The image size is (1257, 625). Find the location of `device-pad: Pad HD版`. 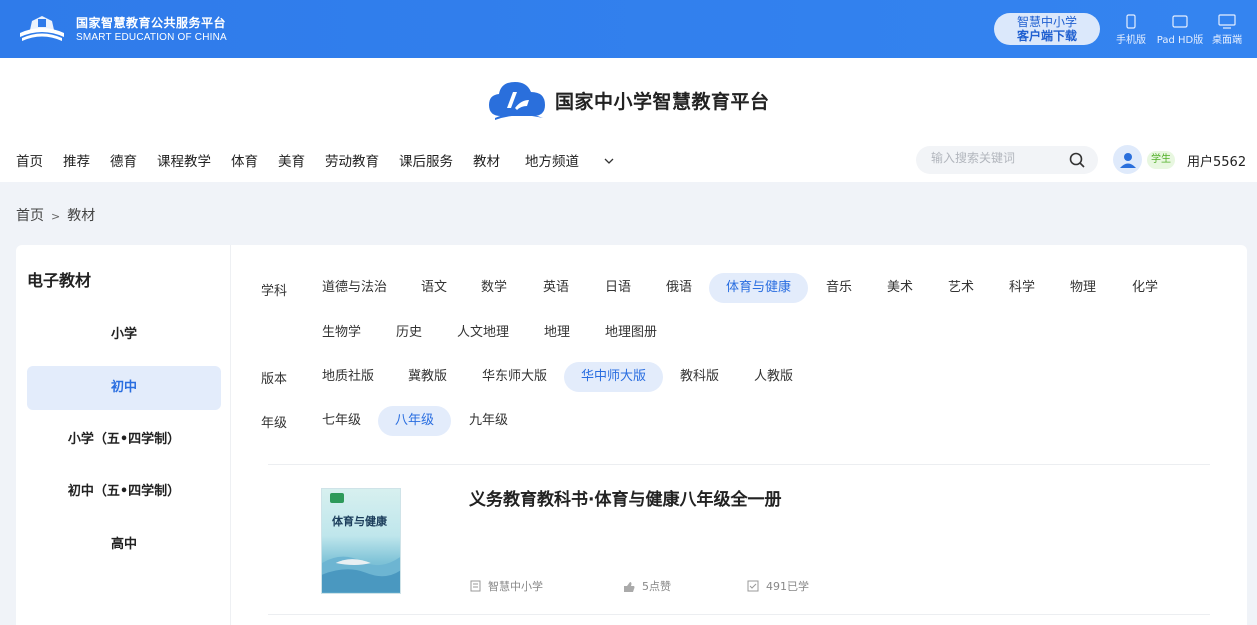

device-pad: Pad HD版 is located at coordinates (1180, 29).